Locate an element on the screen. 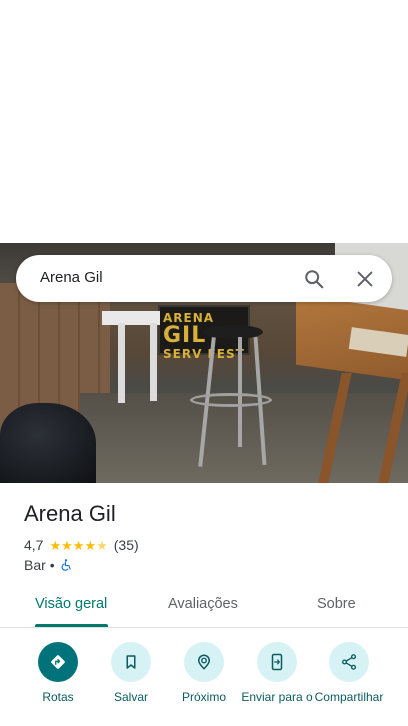 This screenshot has width=408, height=726. place-tabs: Visão geral Avaliações Sobre is located at coordinates (204, 606).